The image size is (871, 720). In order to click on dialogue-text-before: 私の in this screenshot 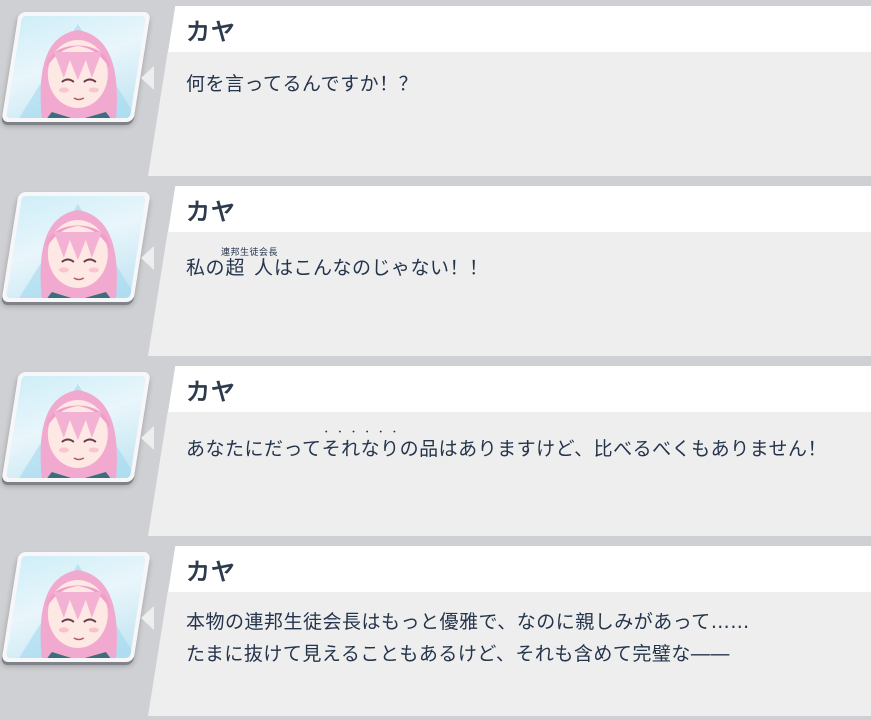, I will do `click(206, 268)`.